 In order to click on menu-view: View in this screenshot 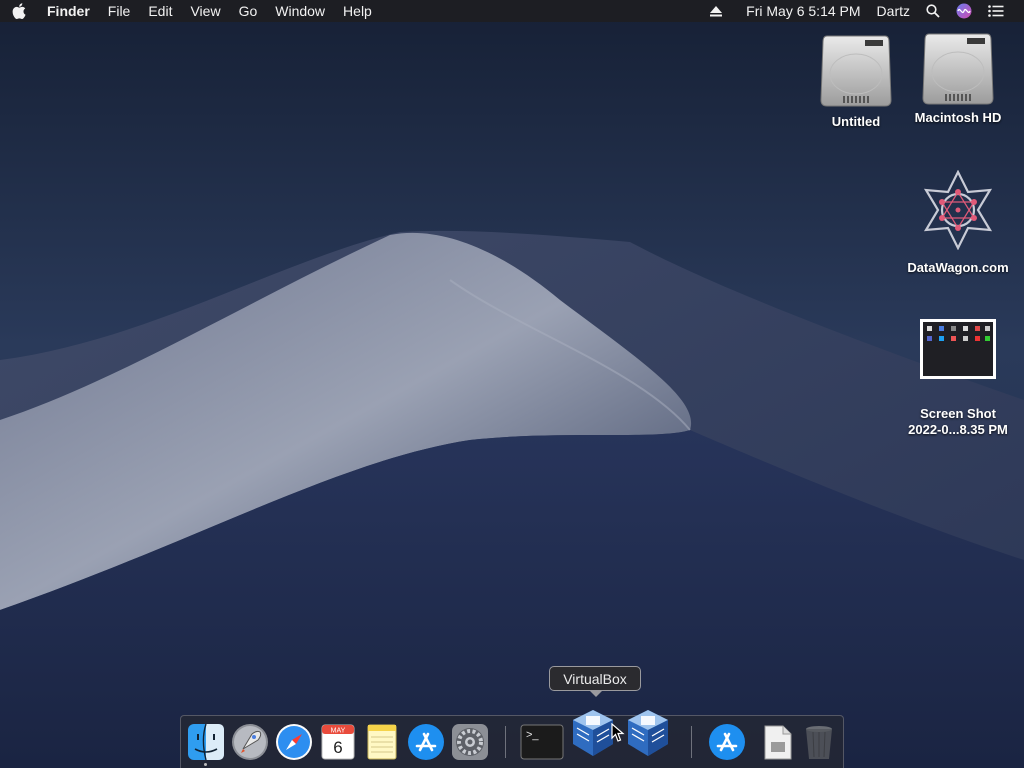, I will do `click(205, 11)`.